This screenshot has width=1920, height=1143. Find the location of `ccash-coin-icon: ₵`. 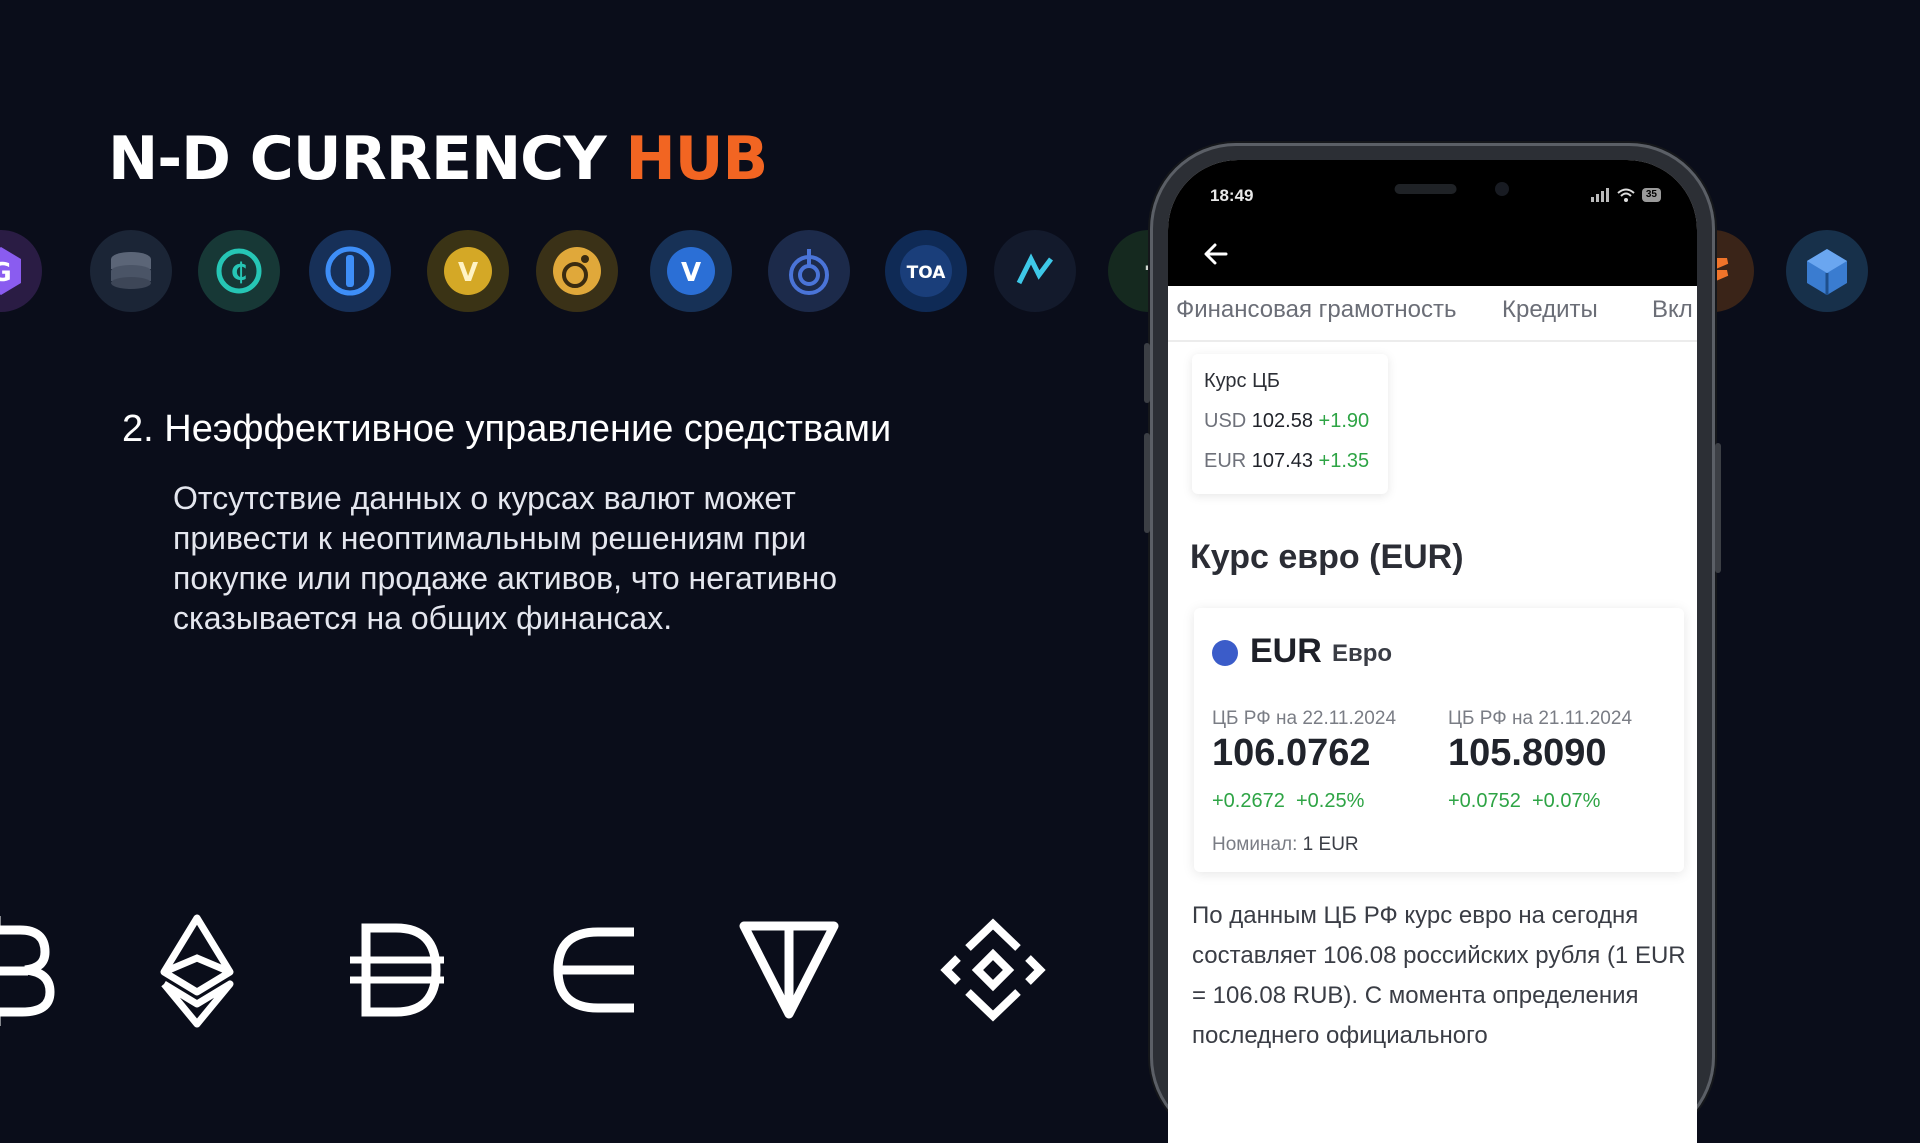

ccash-coin-icon: ₵ is located at coordinates (239, 271).